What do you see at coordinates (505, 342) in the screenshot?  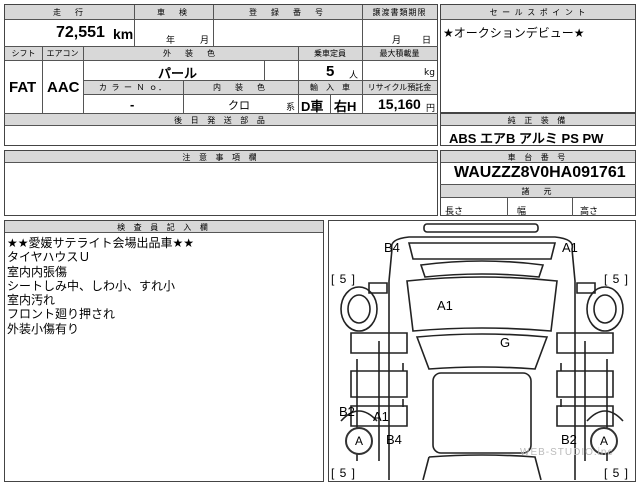 I see `damage-mark-roof: G` at bounding box center [505, 342].